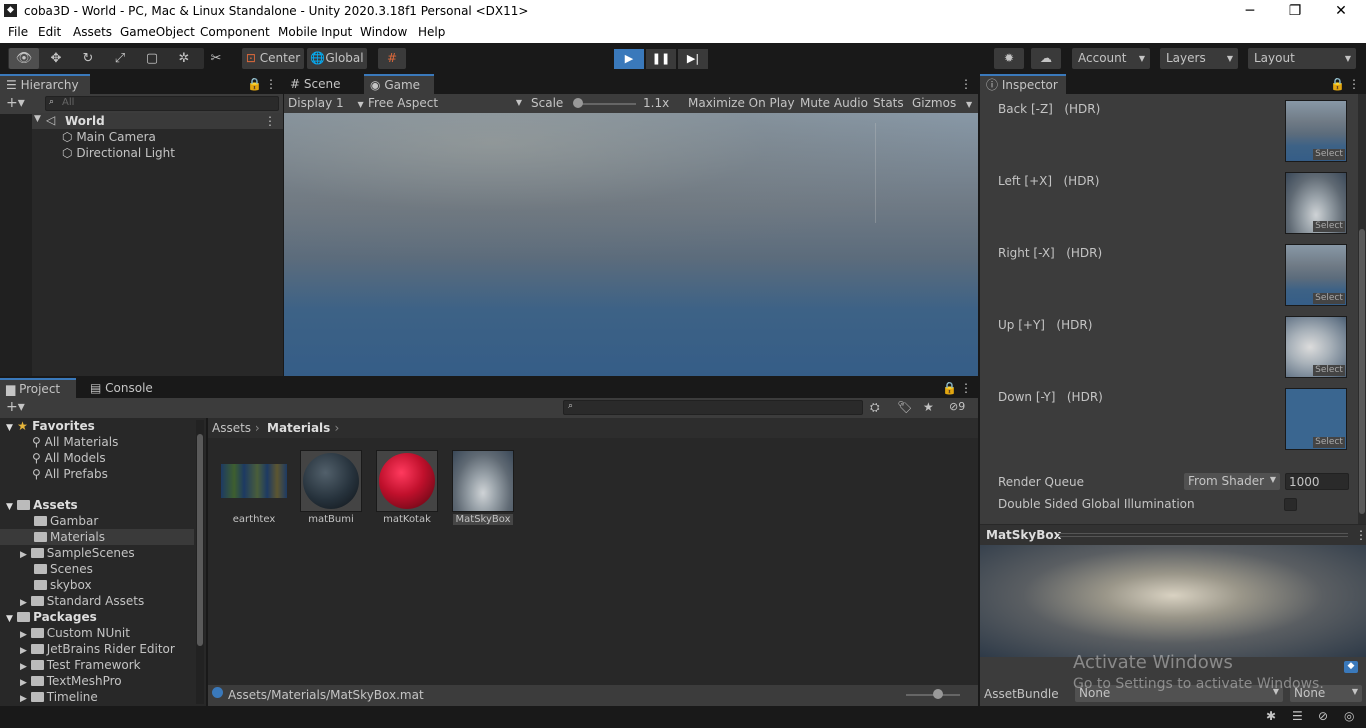 This screenshot has height=728, width=1366. Describe the element at coordinates (1111, 58) in the screenshot. I see `account-dropdown: Account ▼` at that location.